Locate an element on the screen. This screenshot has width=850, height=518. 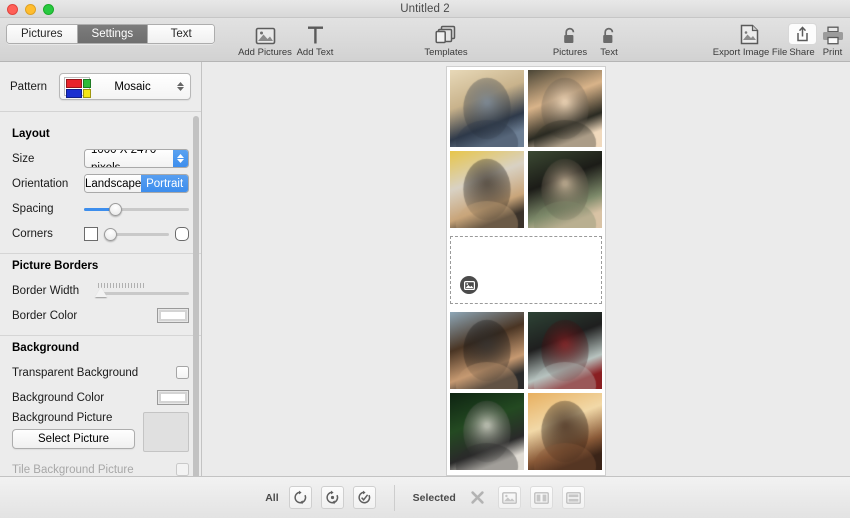
spacing-knob is located at coordinates (115, 209).